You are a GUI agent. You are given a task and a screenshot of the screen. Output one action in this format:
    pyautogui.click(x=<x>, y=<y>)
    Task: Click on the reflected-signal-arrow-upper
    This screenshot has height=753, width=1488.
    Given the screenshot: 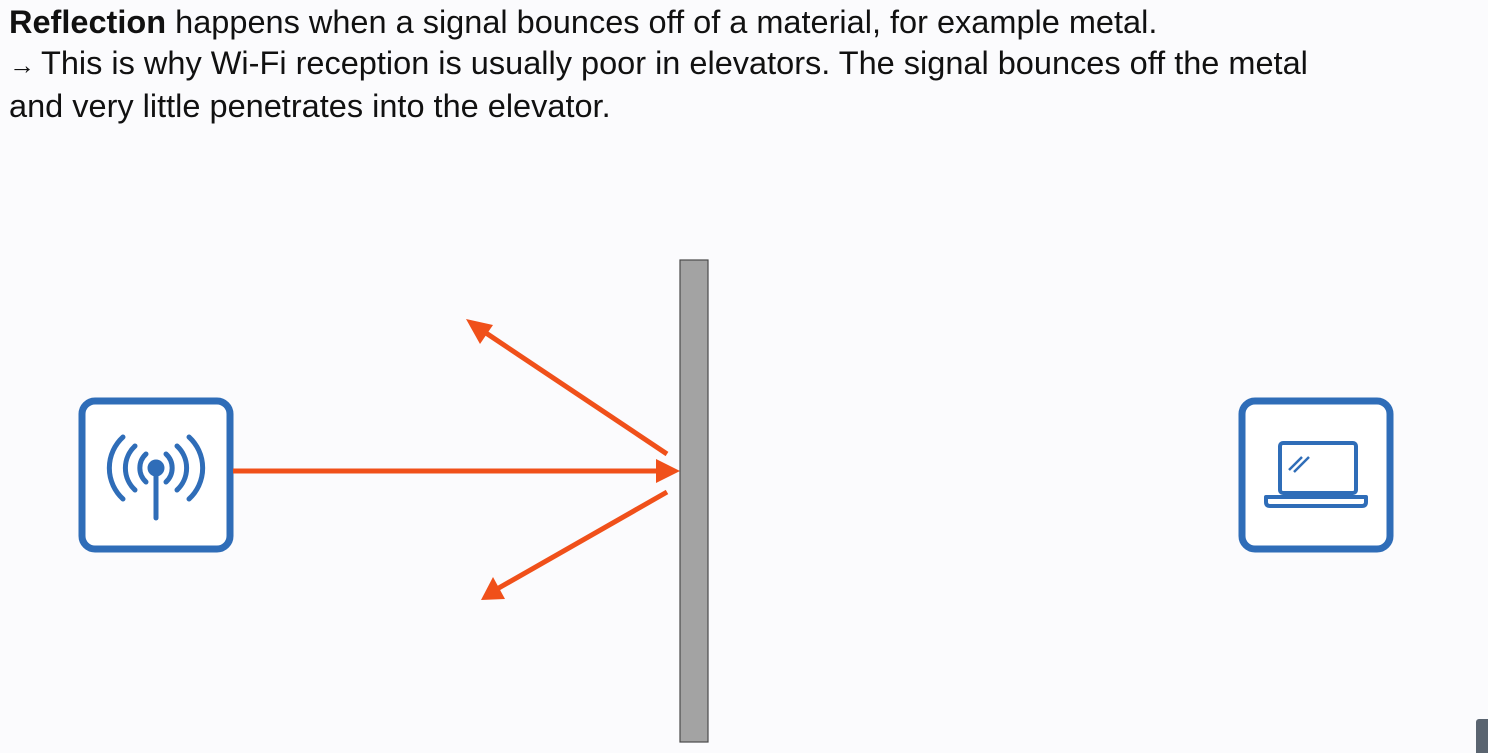 What is the action you would take?
    pyautogui.click(x=567, y=388)
    